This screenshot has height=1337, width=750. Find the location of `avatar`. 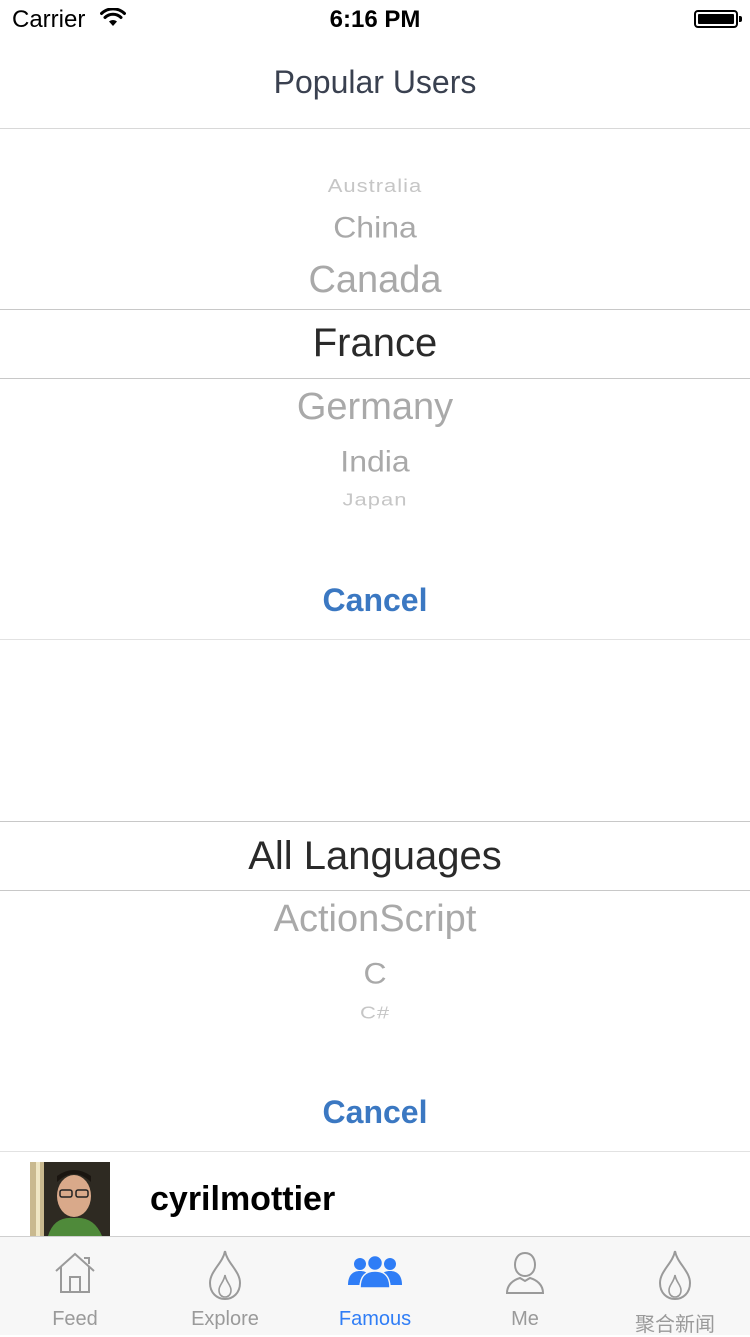

avatar is located at coordinates (70, 1199).